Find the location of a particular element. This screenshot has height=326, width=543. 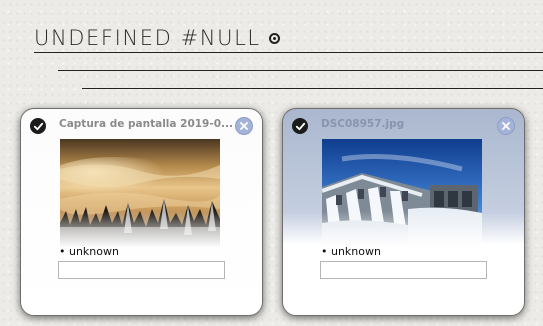

page-title: UNDEFINED #NULL is located at coordinates (147, 38).